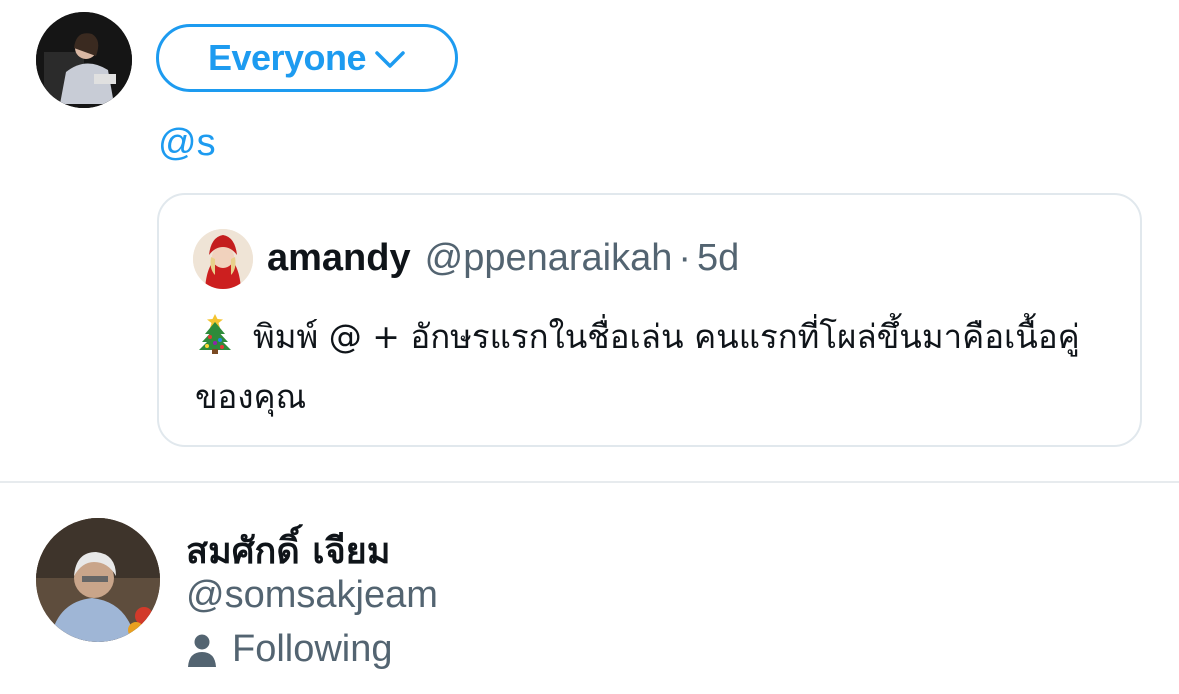 The height and width of the screenshot is (694, 1179). I want to click on quoted-tweet-author-name: amandy, so click(339, 258).